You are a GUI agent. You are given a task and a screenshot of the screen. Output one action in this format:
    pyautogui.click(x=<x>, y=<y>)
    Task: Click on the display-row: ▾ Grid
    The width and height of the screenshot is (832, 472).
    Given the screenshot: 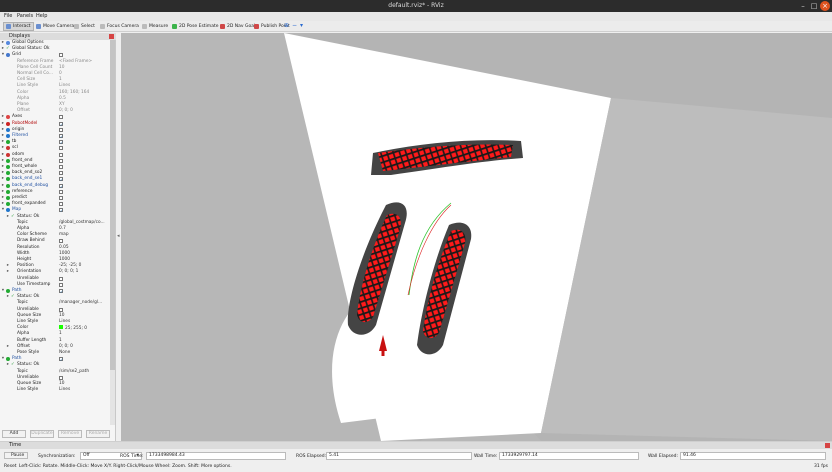 What is the action you would take?
    pyautogui.click(x=55, y=55)
    